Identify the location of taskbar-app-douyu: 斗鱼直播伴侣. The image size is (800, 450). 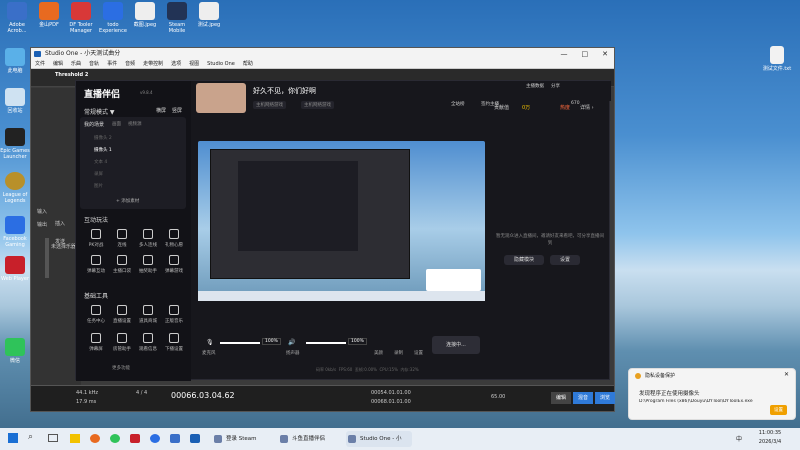
(310, 439).